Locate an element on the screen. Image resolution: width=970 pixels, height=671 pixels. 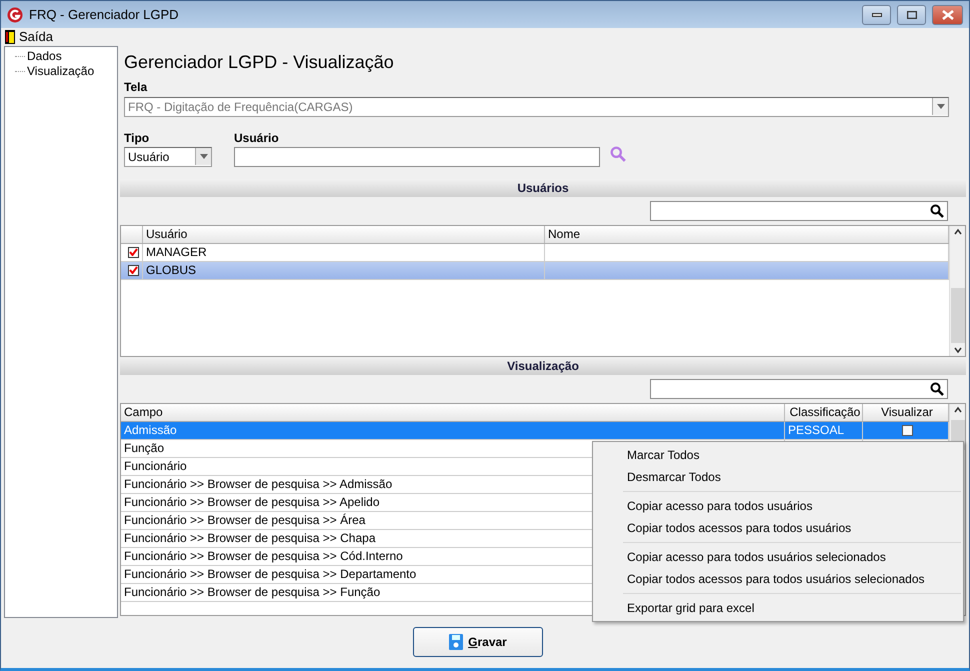
field-label: Tela is located at coordinates (136, 87).